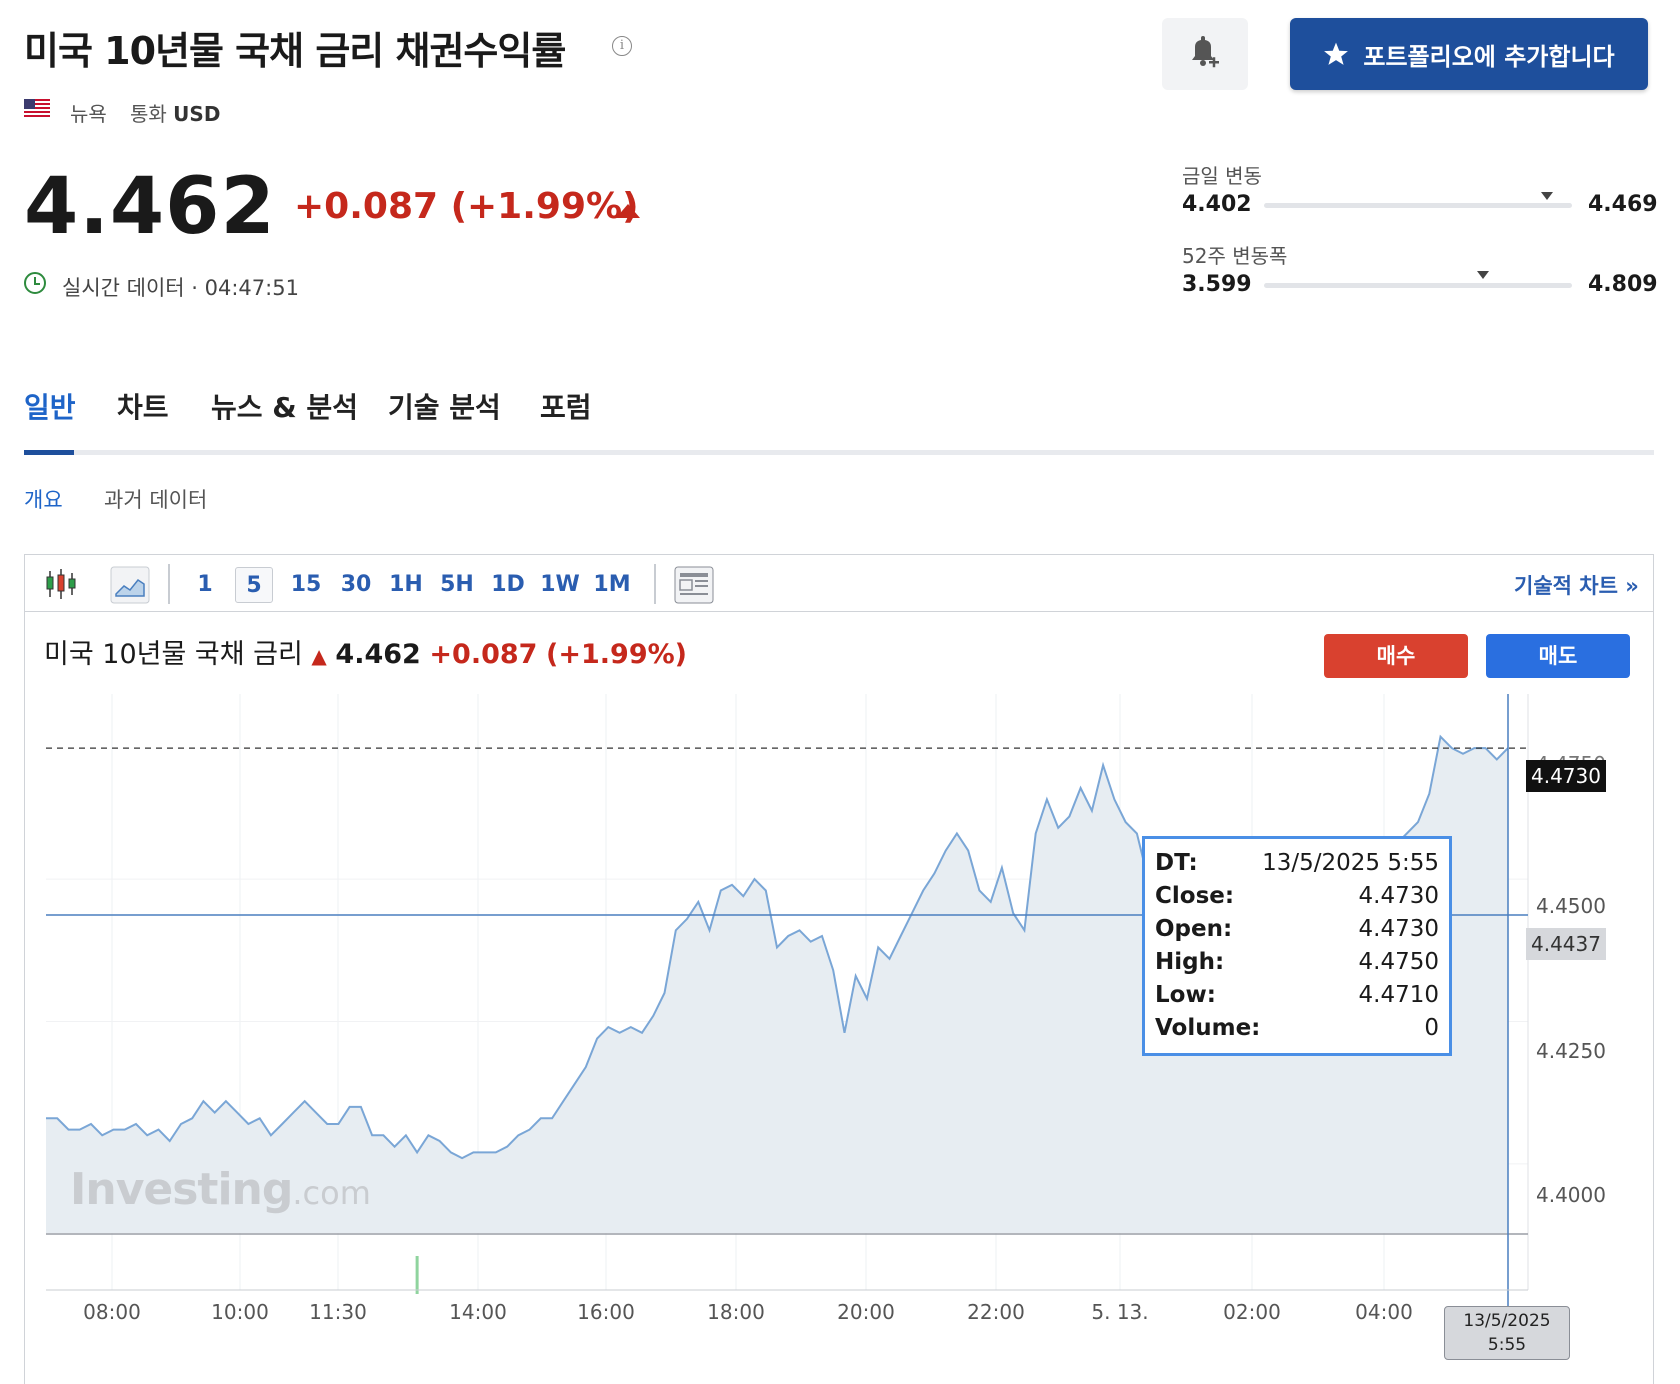 This screenshot has width=1680, height=1384. What do you see at coordinates (1507, 1333) in the screenshot?
I see `crosshair-time-tag: 13/5/2025 5:55` at bounding box center [1507, 1333].